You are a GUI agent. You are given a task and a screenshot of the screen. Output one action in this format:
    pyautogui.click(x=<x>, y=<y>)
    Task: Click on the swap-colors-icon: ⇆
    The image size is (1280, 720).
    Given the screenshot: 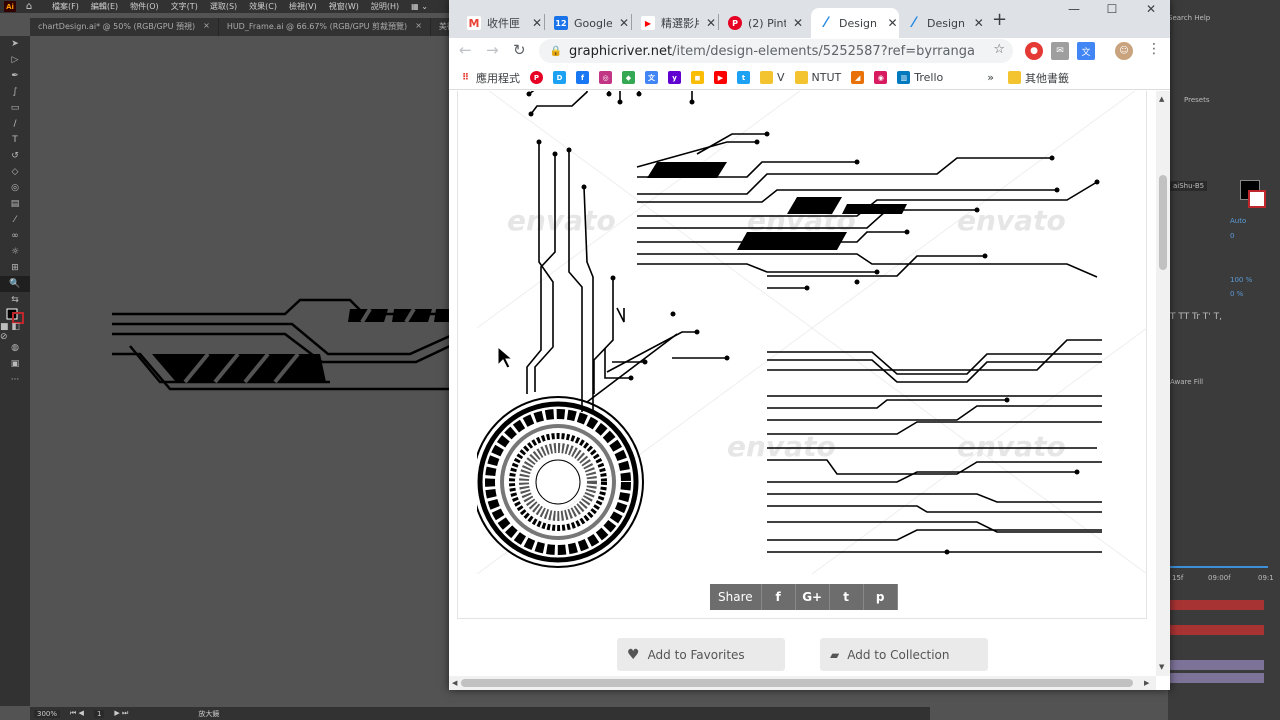 What is the action you would take?
    pyautogui.click(x=15, y=300)
    